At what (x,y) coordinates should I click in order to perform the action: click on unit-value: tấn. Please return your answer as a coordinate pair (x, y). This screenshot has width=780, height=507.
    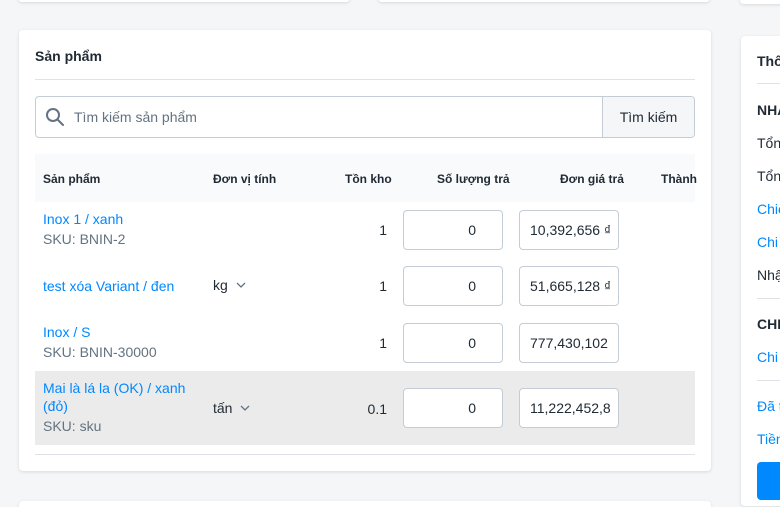
    Looking at the image, I should click on (223, 408).